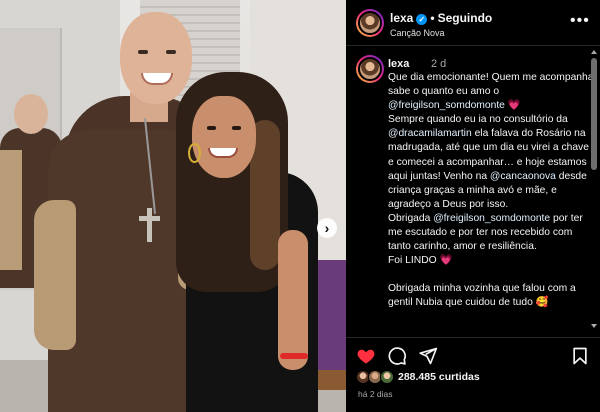 The height and width of the screenshot is (412, 600). I want to click on earring, so click(194, 153).